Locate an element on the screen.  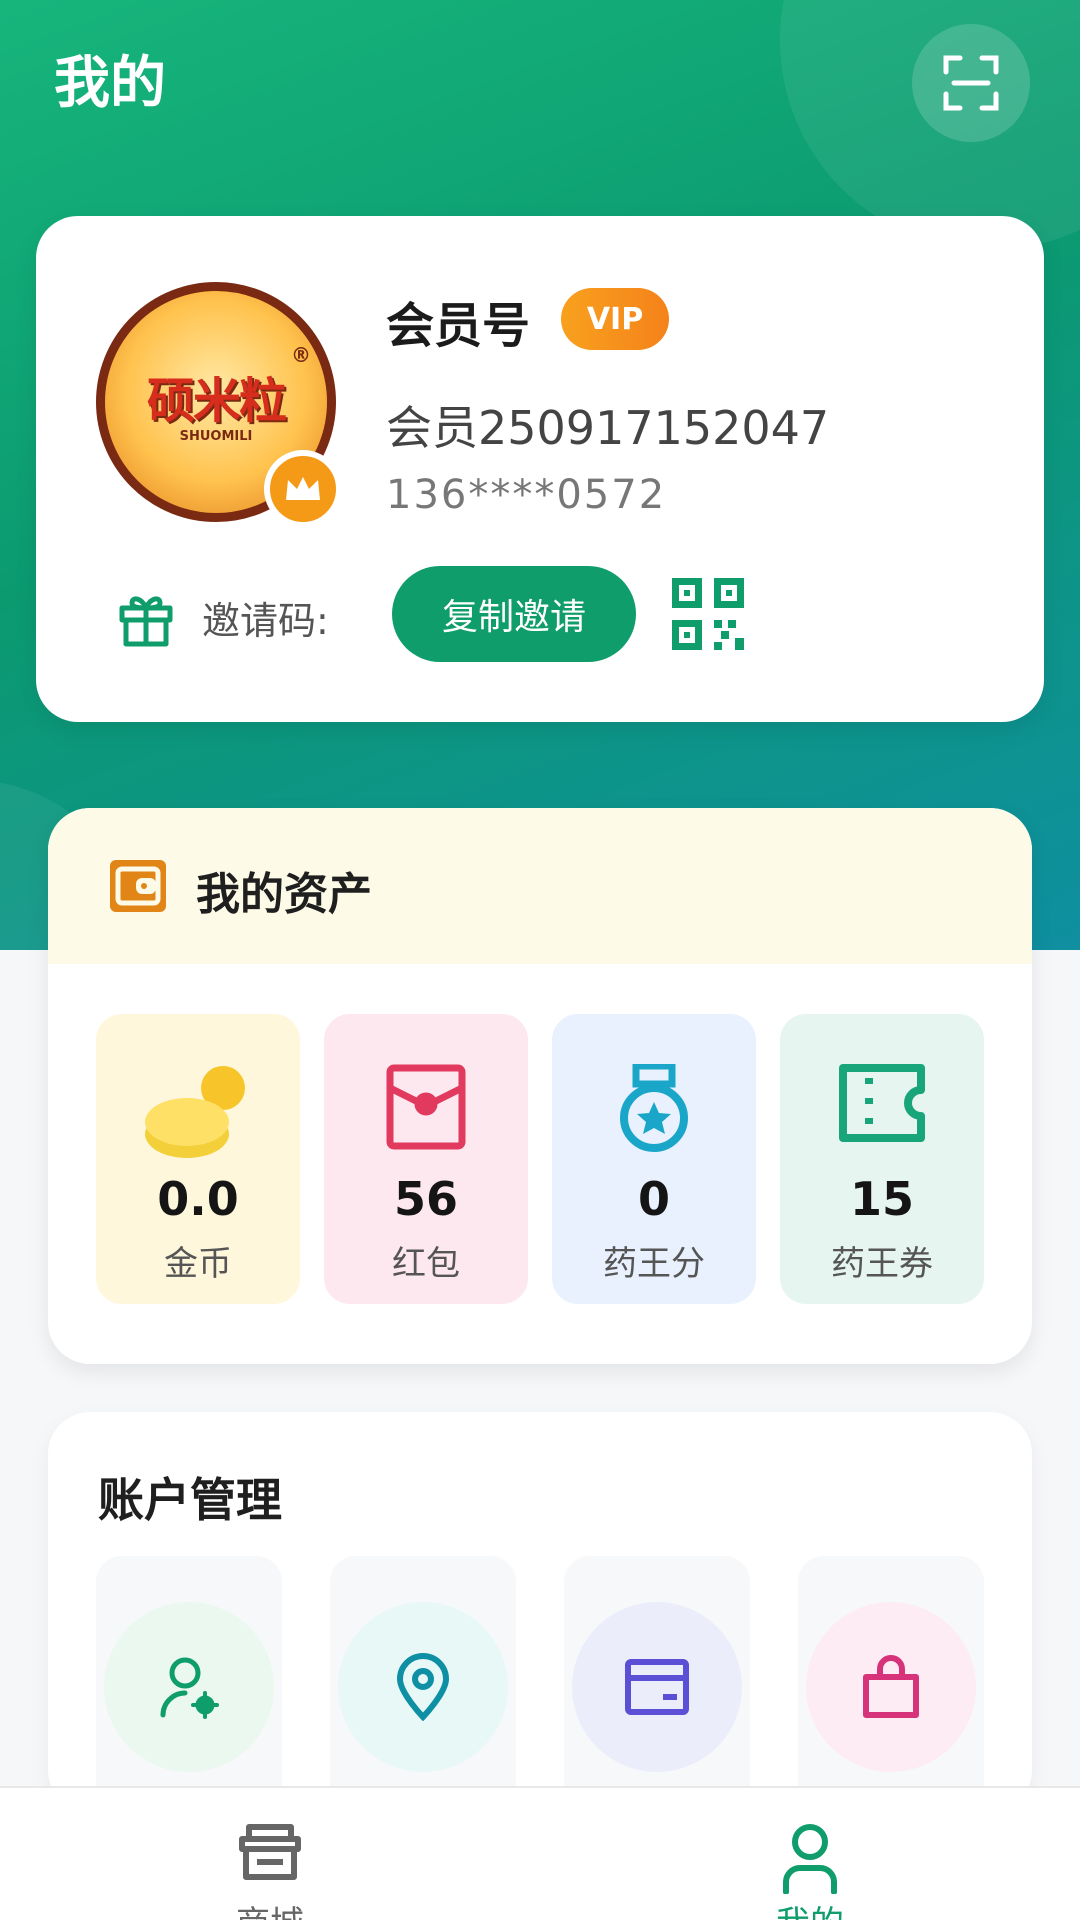
profile-icon is located at coordinates (810, 1859).